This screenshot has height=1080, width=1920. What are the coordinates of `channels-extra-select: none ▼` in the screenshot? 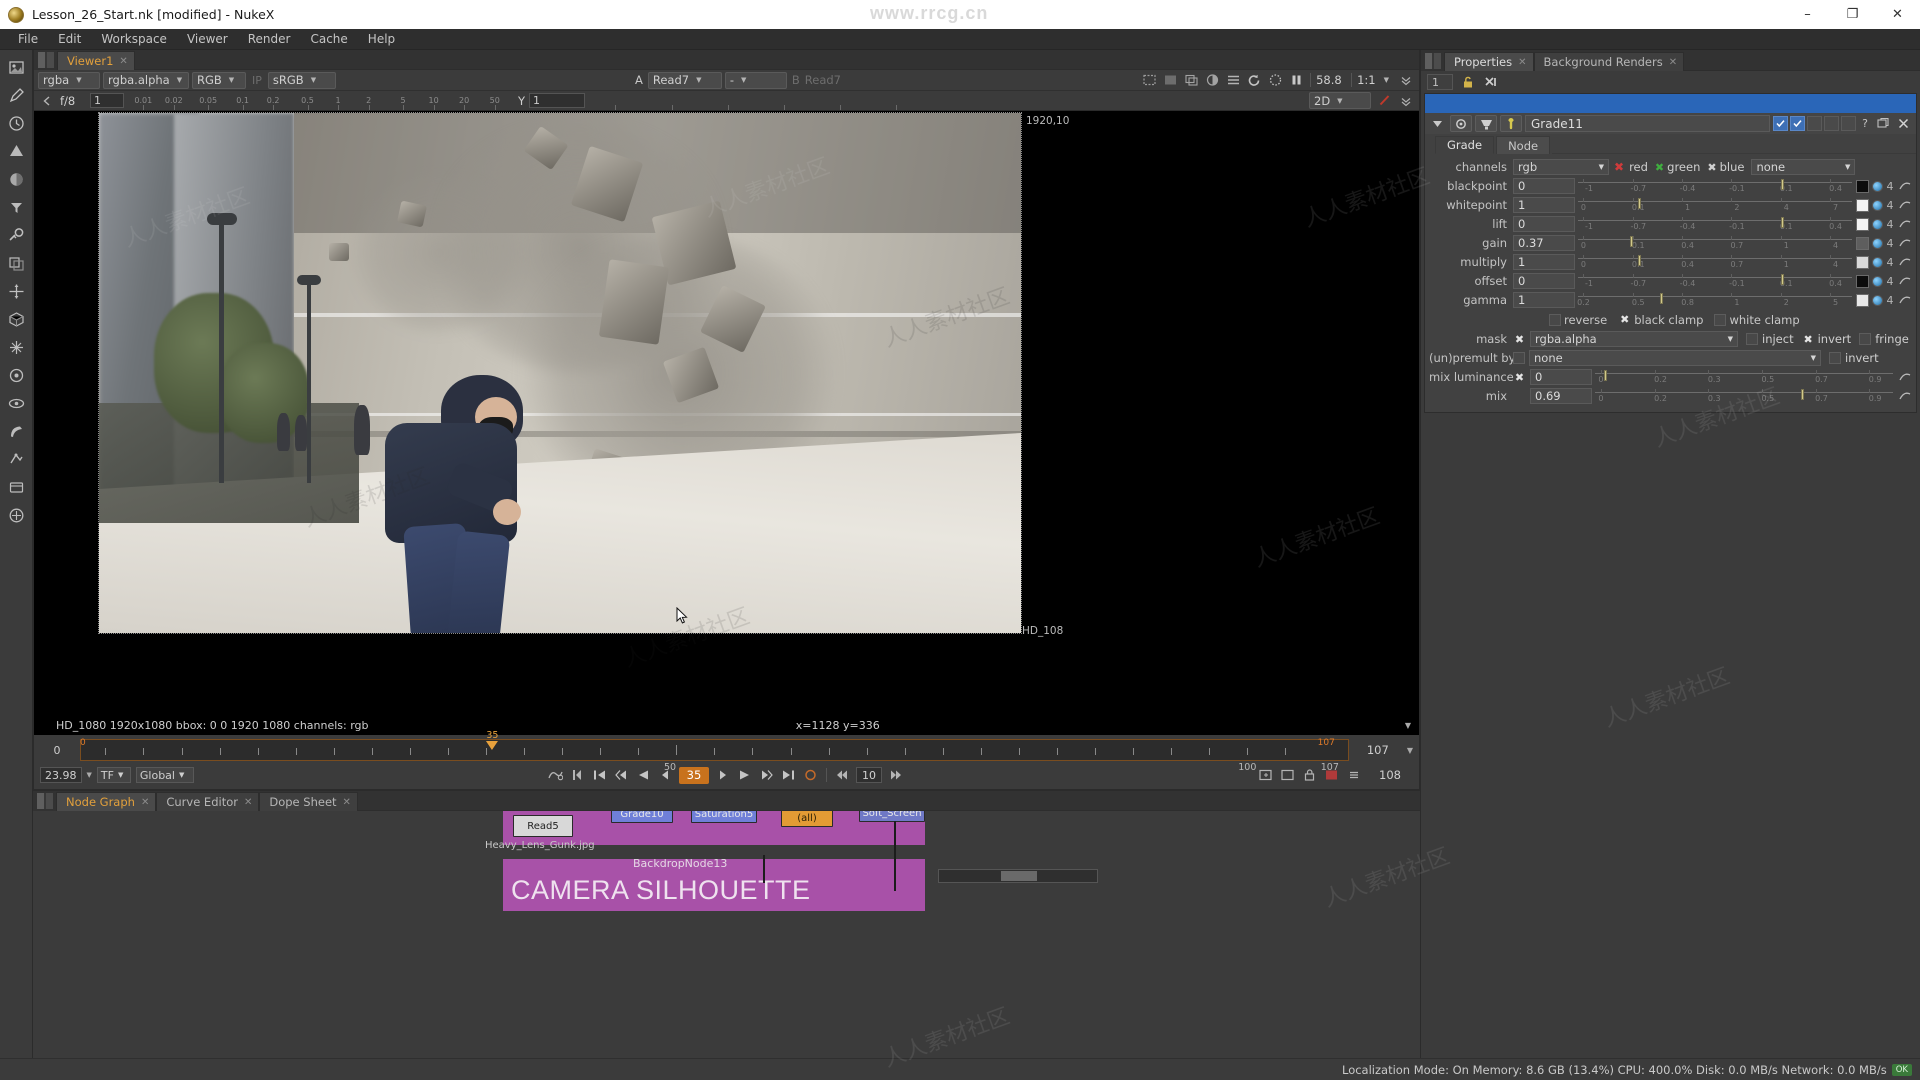 It's located at (1803, 167).